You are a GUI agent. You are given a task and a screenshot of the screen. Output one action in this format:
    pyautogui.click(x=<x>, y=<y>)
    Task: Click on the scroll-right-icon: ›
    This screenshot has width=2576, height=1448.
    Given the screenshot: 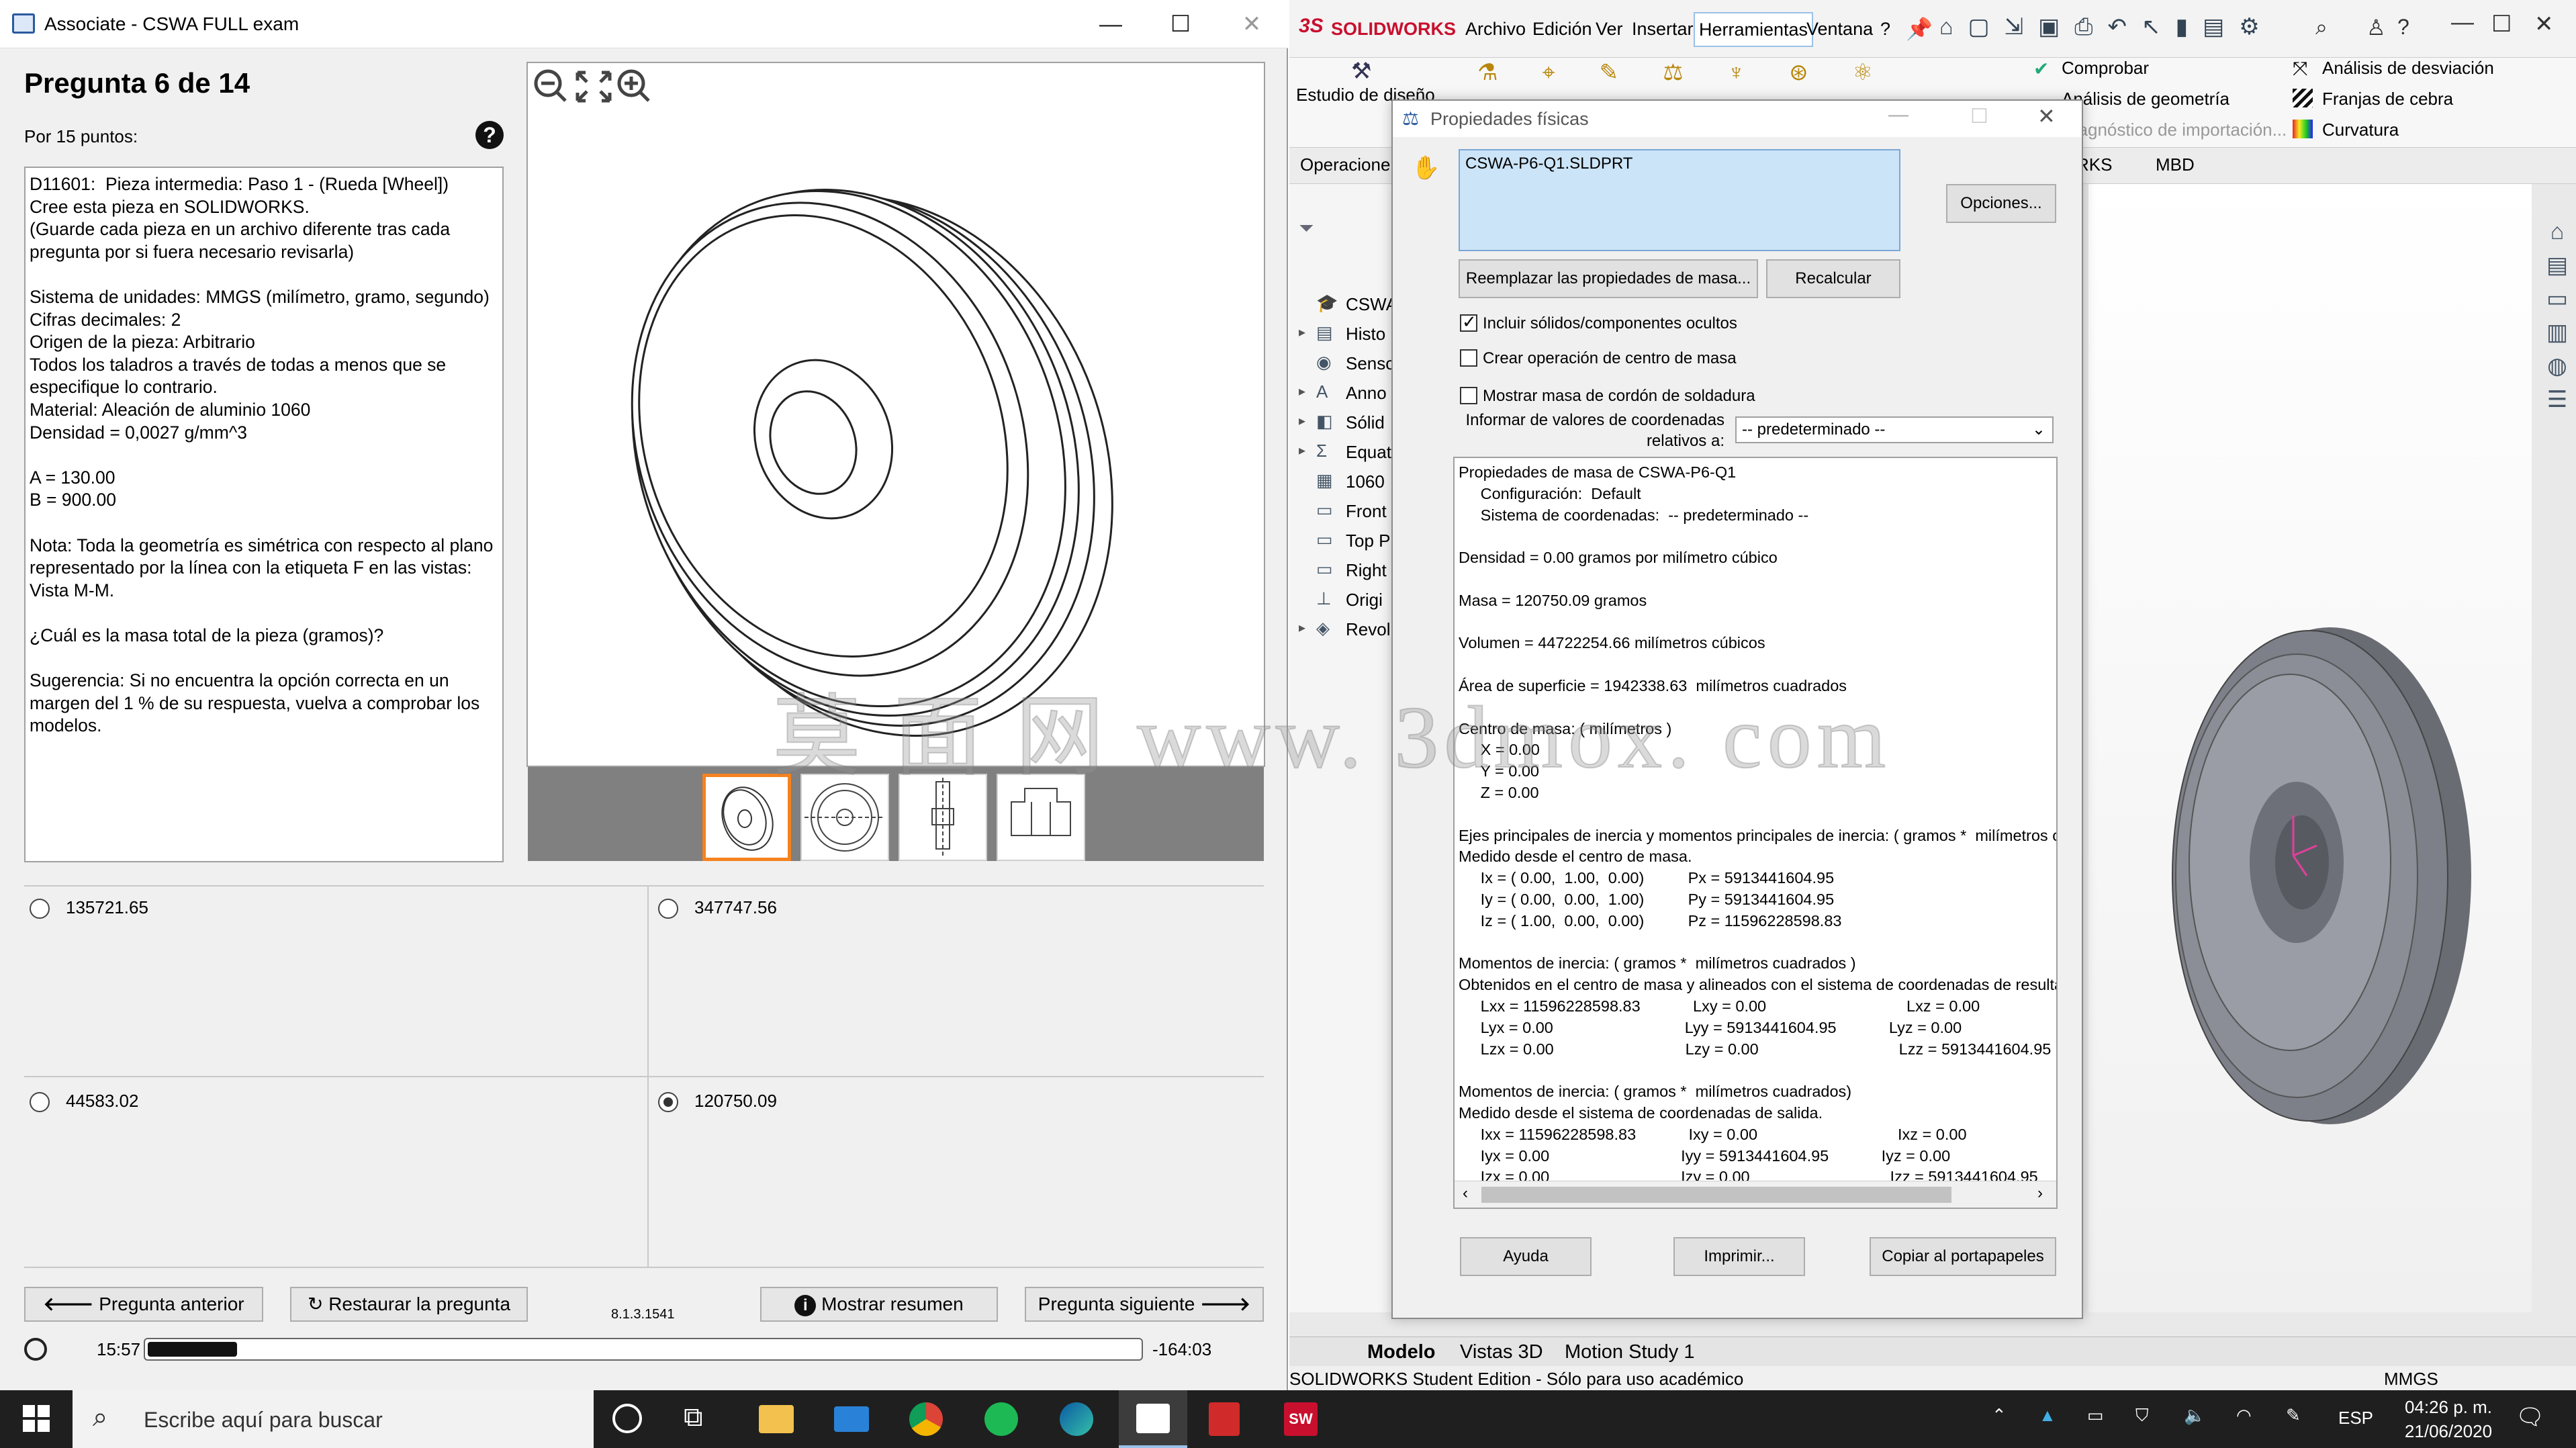 What is the action you would take?
    pyautogui.click(x=2040, y=1194)
    